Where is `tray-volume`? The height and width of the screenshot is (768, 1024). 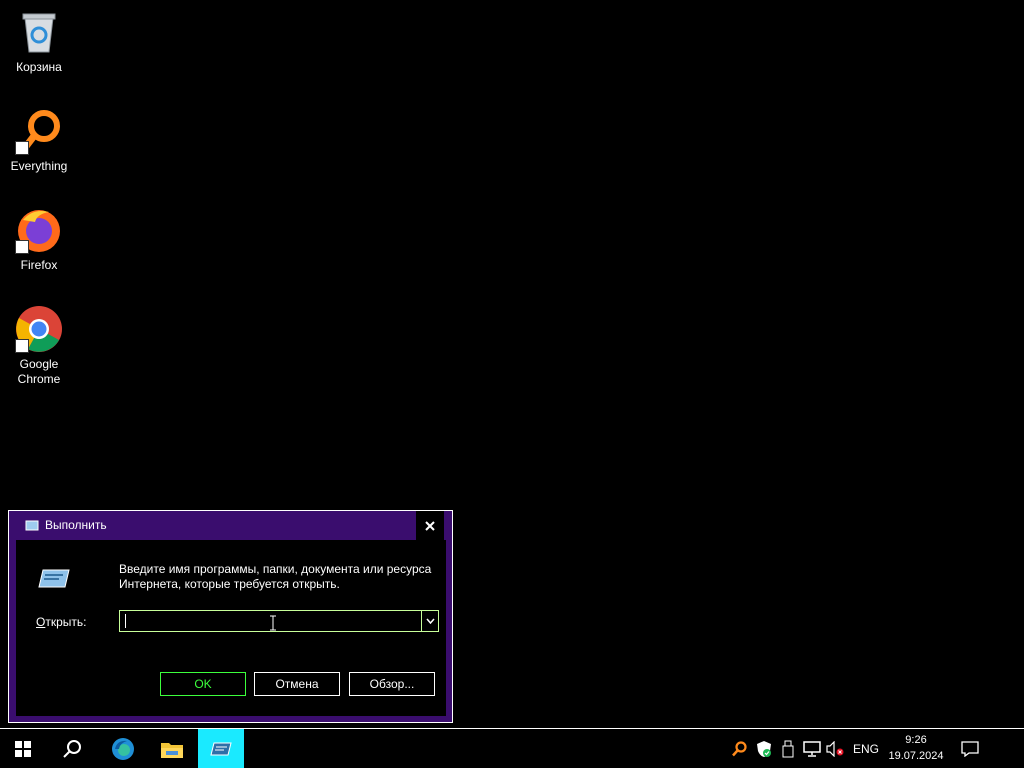
tray-volume is located at coordinates (835, 748).